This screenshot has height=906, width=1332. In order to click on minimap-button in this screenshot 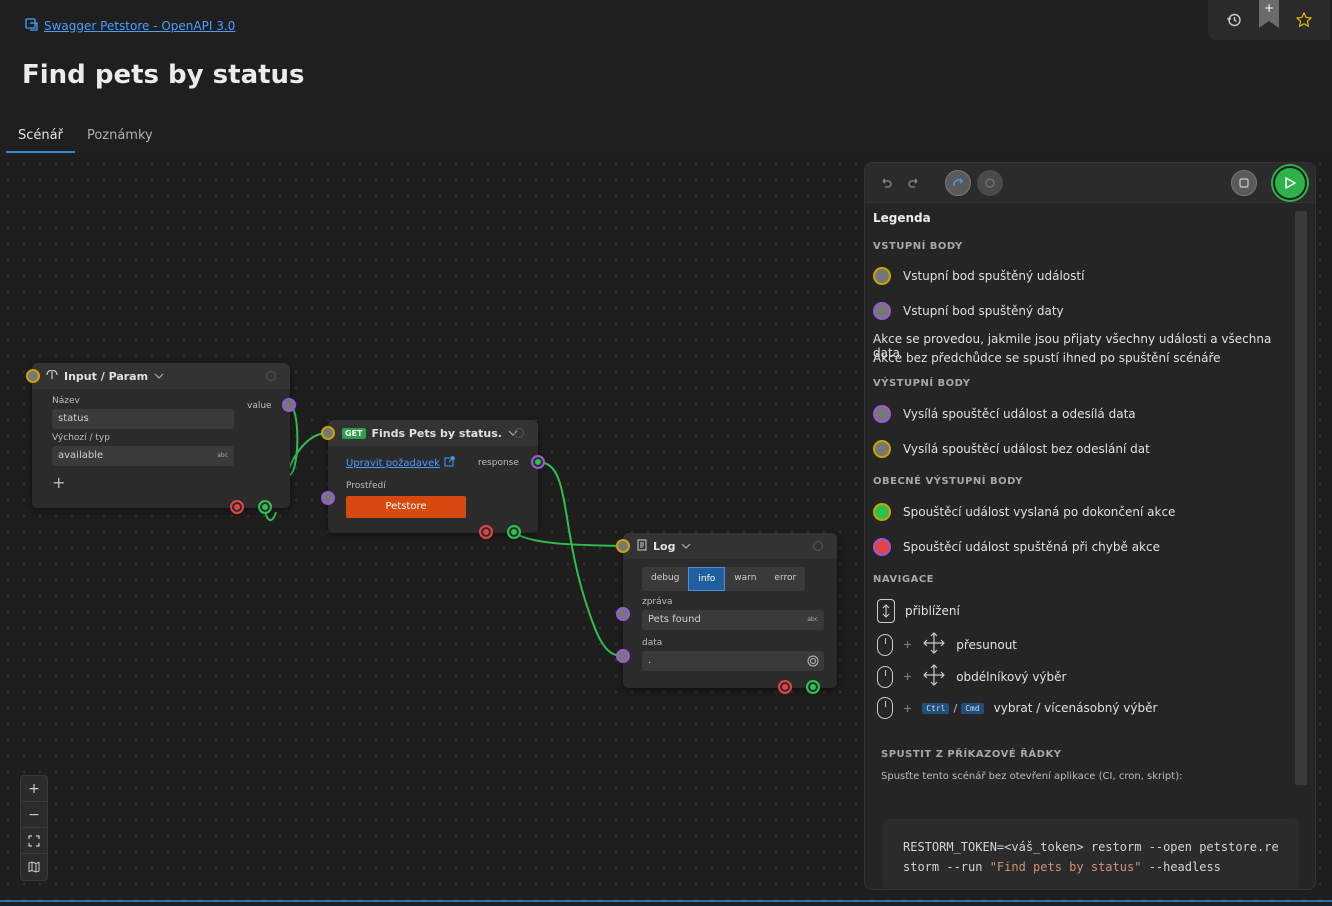, I will do `click(34, 867)`.